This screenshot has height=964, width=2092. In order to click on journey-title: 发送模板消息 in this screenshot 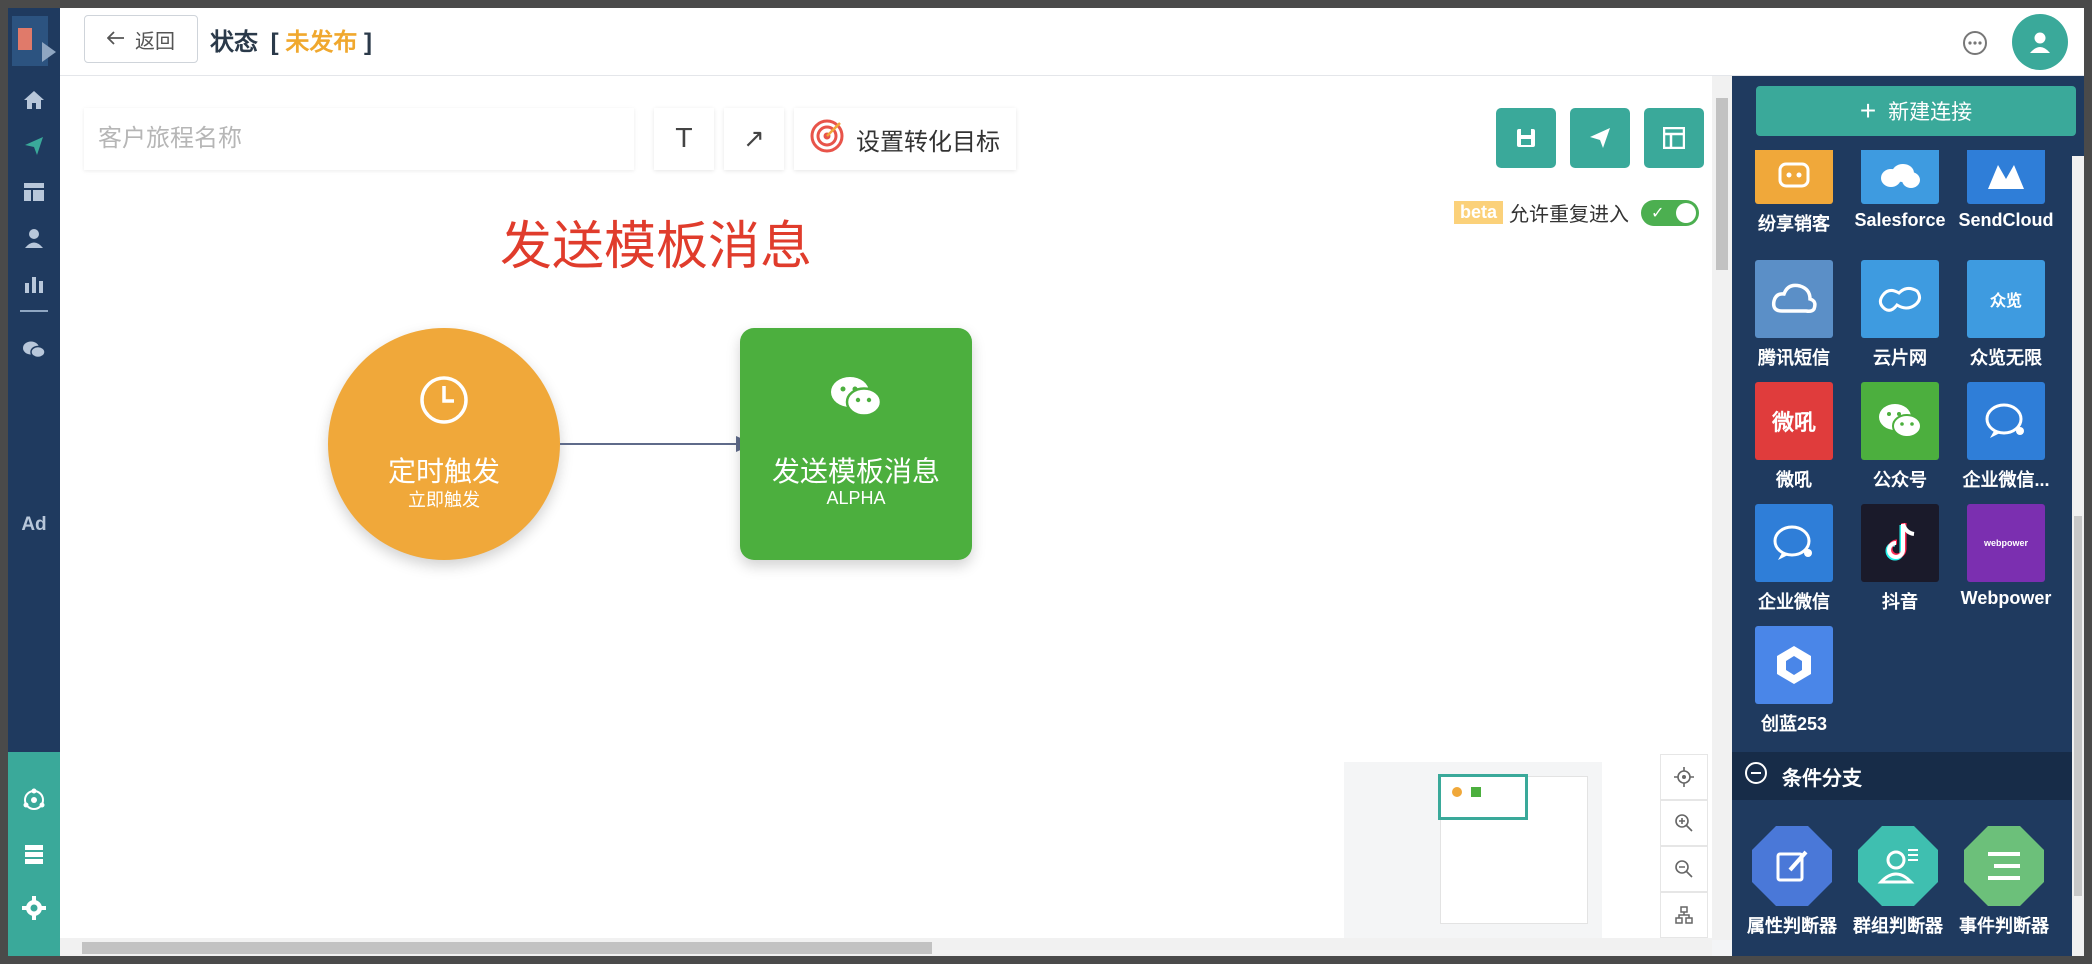, I will do `click(656, 247)`.